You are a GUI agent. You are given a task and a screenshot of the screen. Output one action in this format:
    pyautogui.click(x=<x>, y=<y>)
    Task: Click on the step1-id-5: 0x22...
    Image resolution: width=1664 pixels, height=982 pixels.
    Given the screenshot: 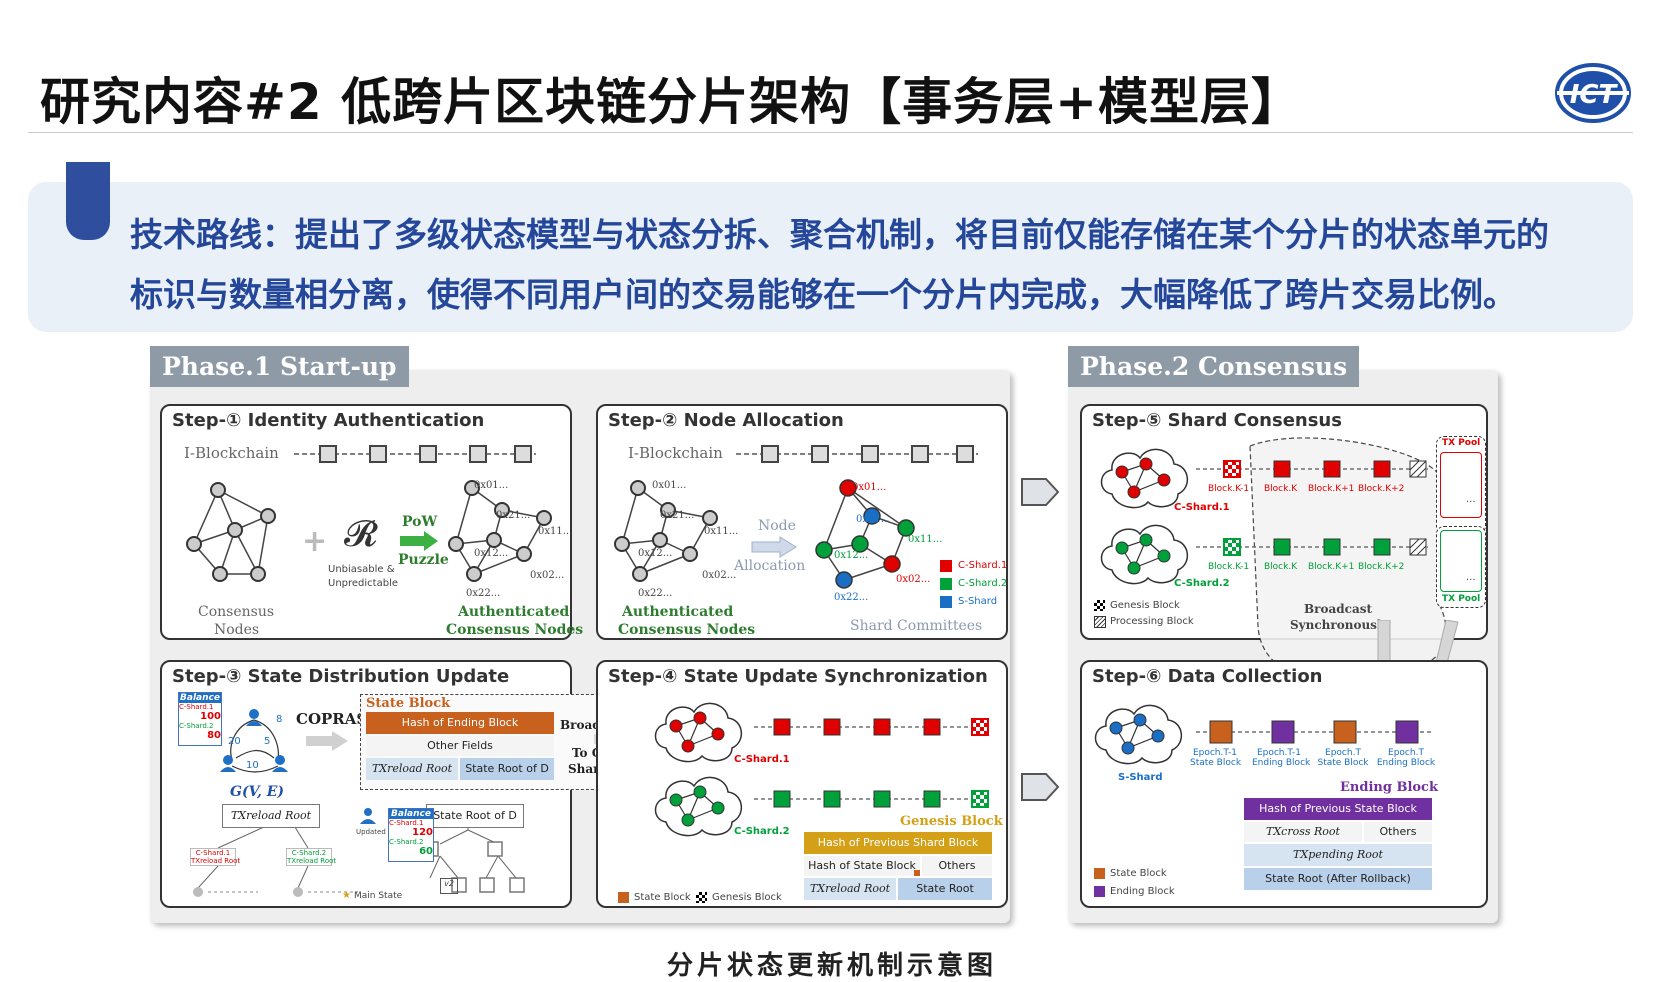 What is the action you would take?
    pyautogui.click(x=483, y=593)
    